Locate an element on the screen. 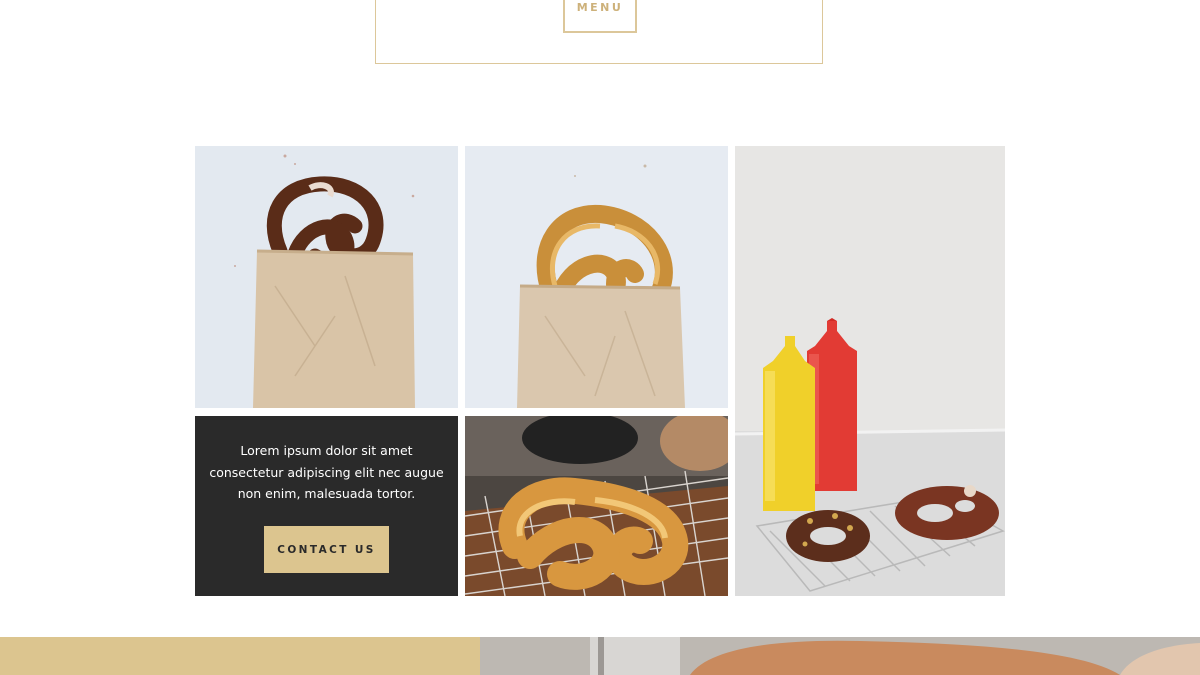  menu-button: MENU is located at coordinates (600, 16).